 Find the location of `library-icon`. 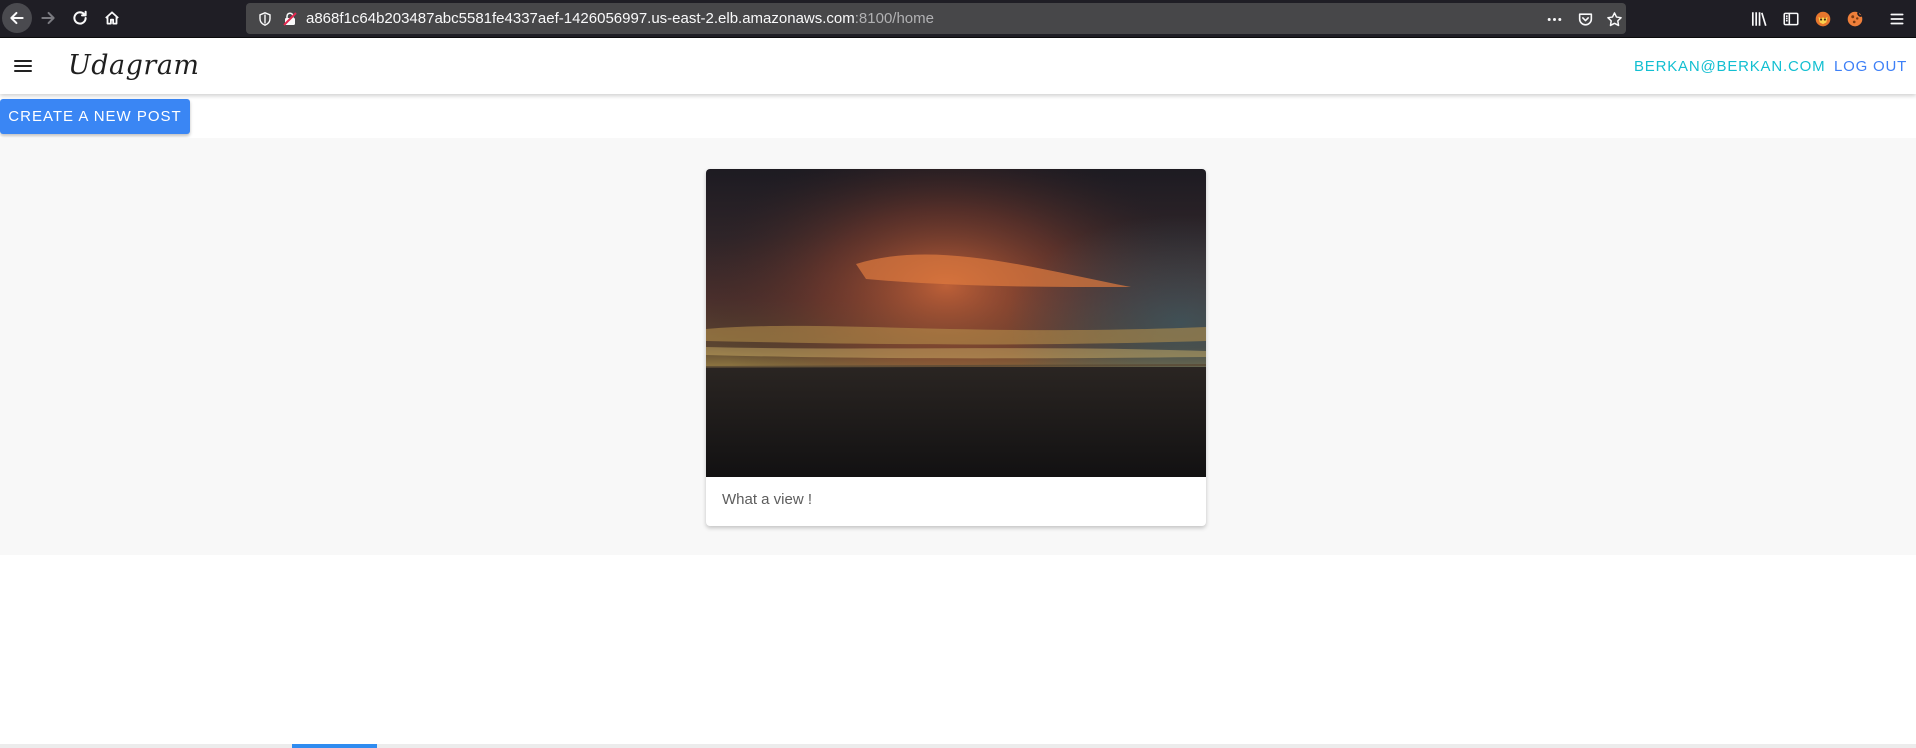

library-icon is located at coordinates (1759, 19).